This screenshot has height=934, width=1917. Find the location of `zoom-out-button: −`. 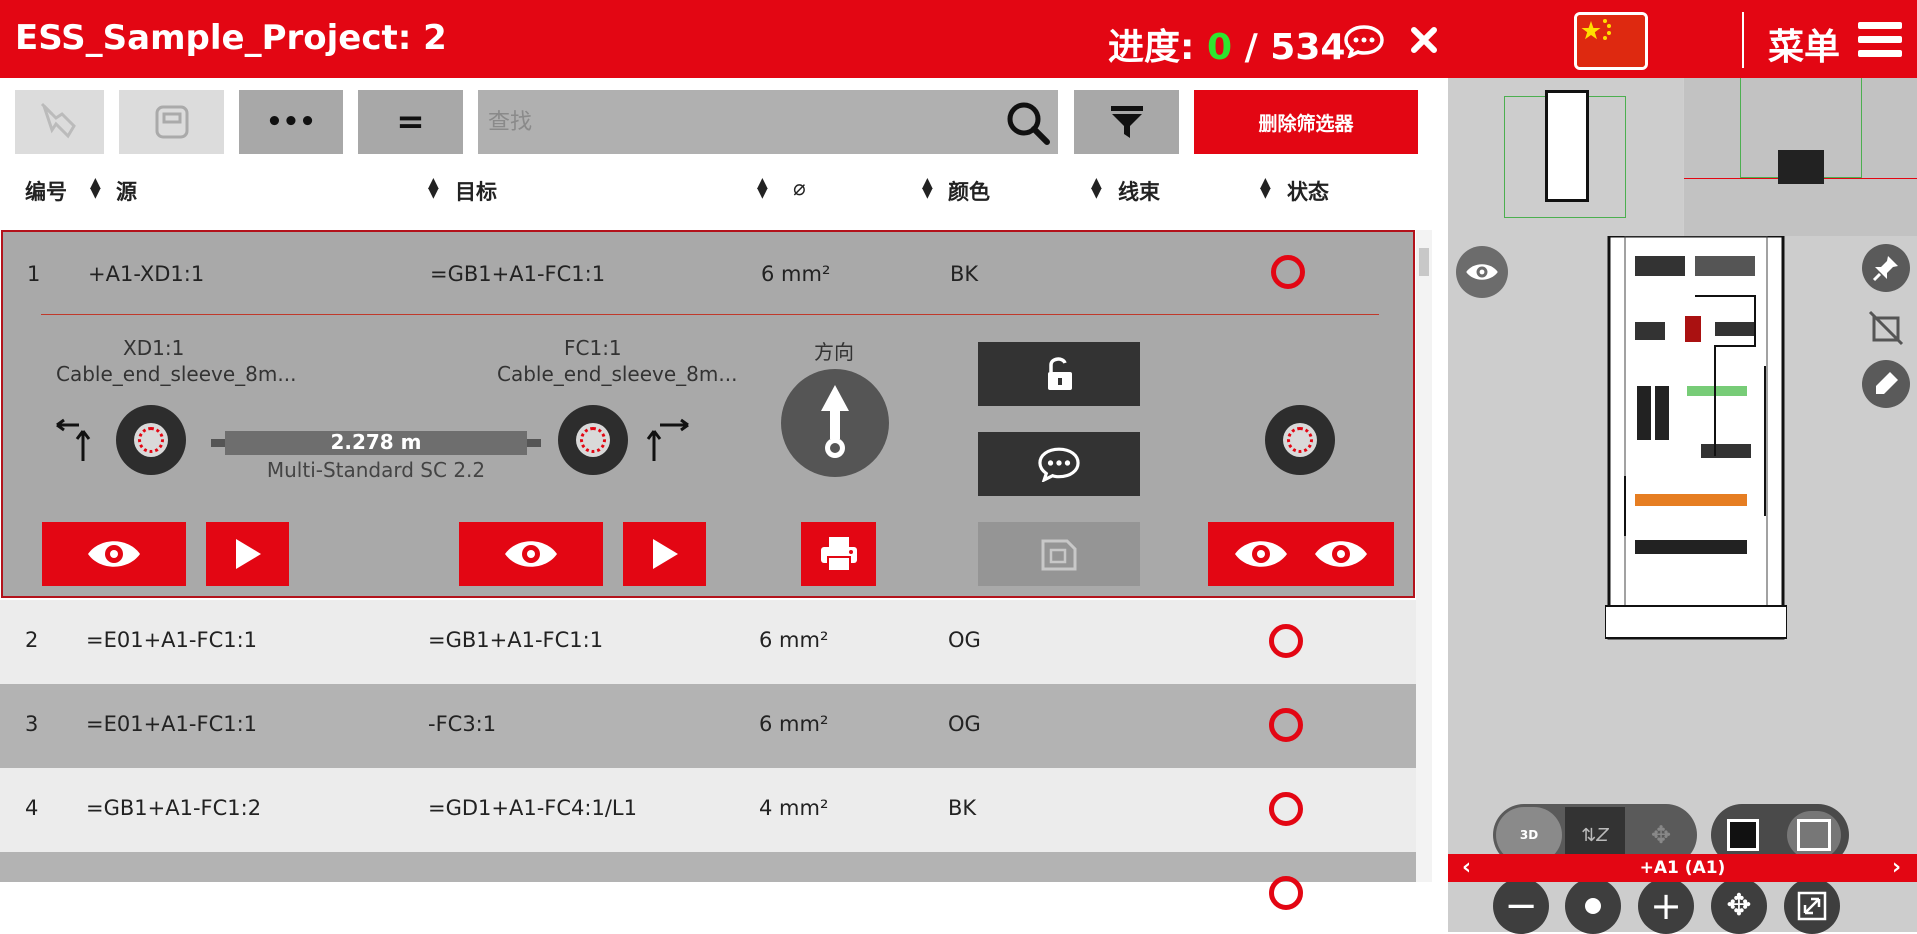

zoom-out-button: − is located at coordinates (1521, 906).